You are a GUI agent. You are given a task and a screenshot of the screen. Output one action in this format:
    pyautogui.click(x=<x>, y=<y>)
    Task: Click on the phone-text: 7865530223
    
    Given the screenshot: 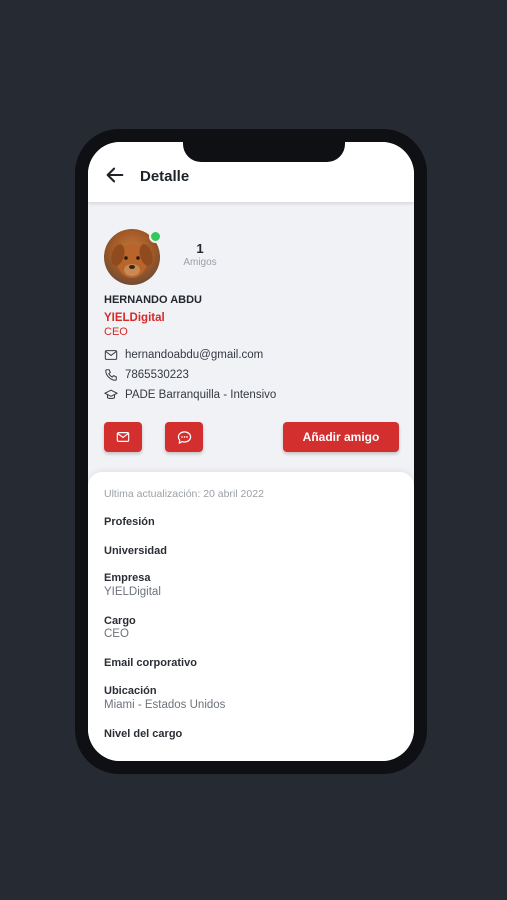 What is the action you would take?
    pyautogui.click(x=157, y=375)
    